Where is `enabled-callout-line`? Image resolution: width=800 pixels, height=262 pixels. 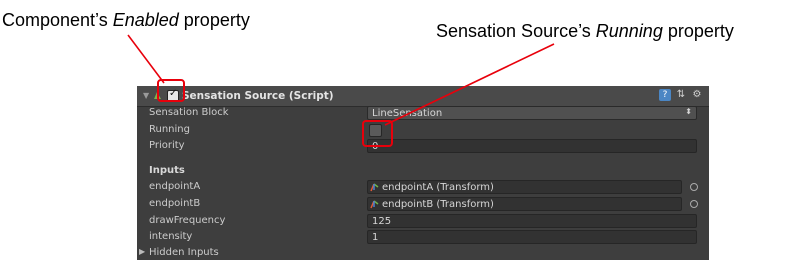
enabled-callout-line is located at coordinates (146, 59).